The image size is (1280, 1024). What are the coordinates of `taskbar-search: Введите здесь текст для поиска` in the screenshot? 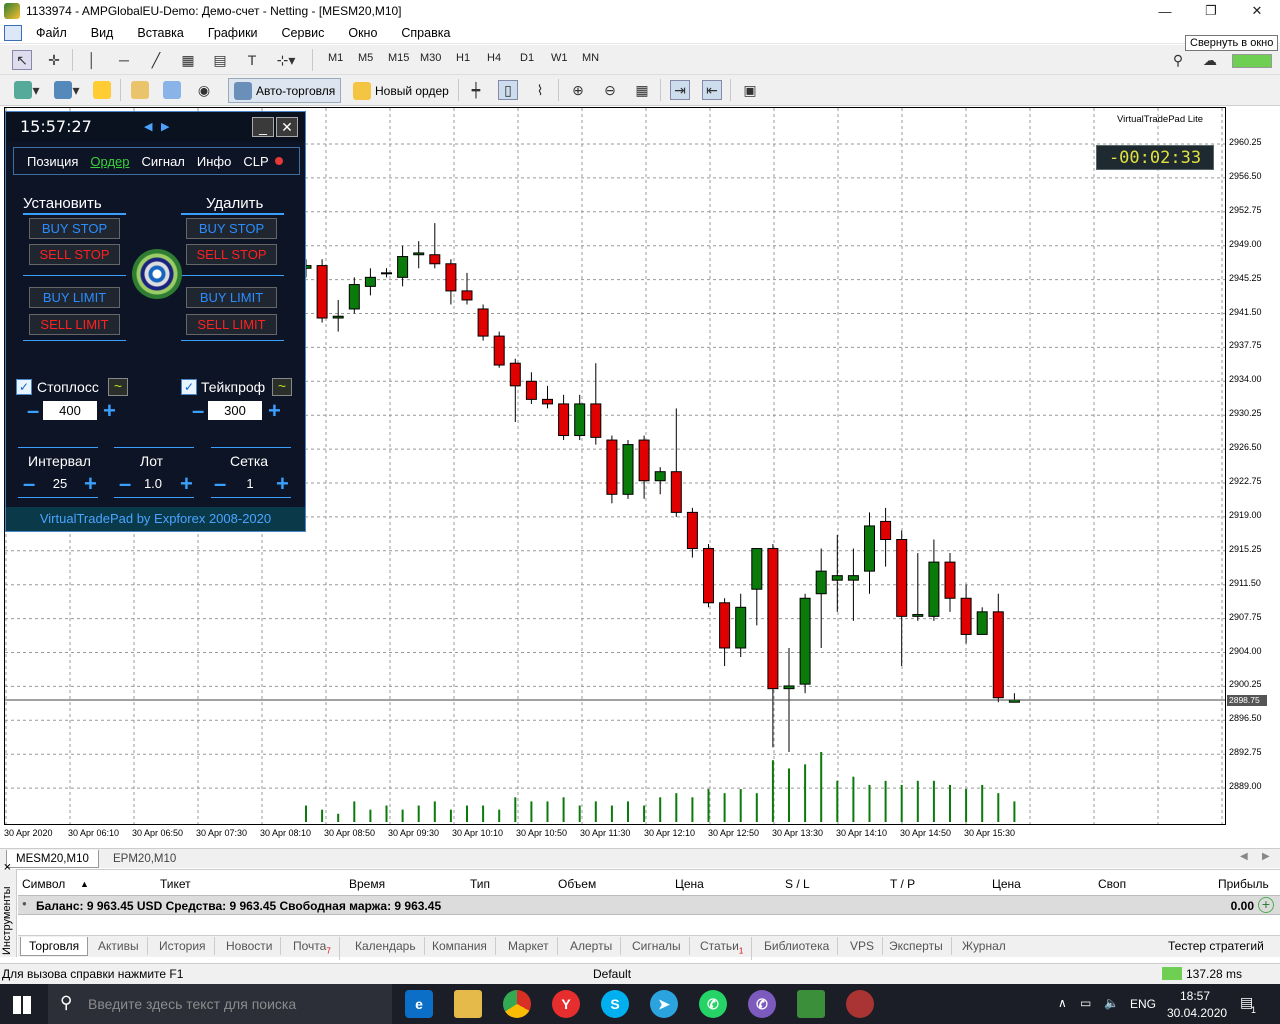 It's located at (220, 1004).